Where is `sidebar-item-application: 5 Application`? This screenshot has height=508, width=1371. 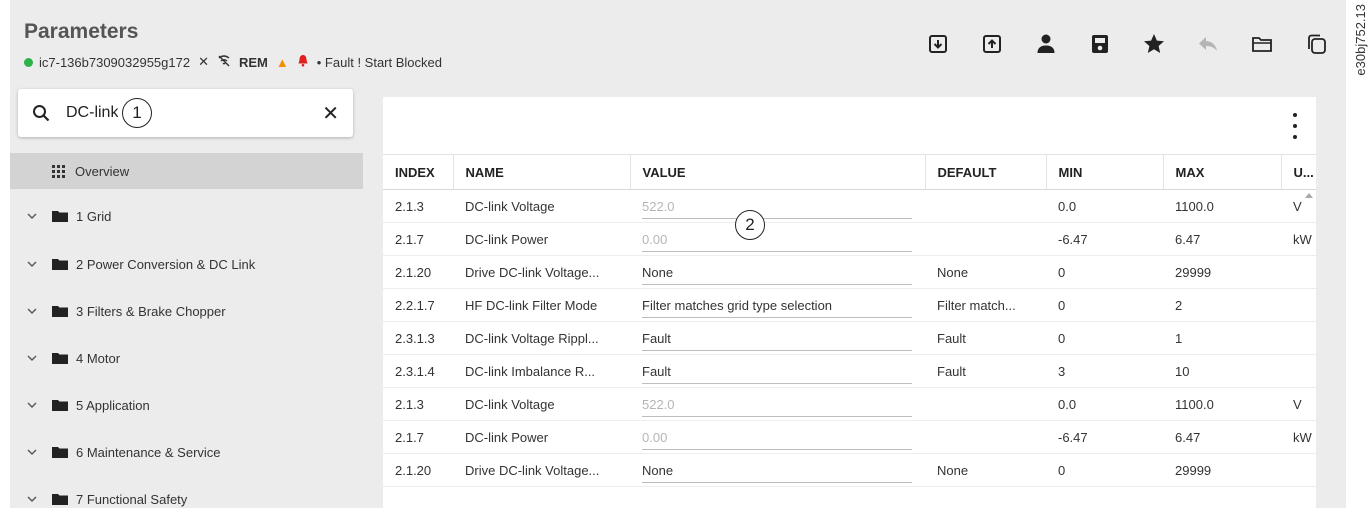 sidebar-item-application: 5 Application is located at coordinates (186, 405).